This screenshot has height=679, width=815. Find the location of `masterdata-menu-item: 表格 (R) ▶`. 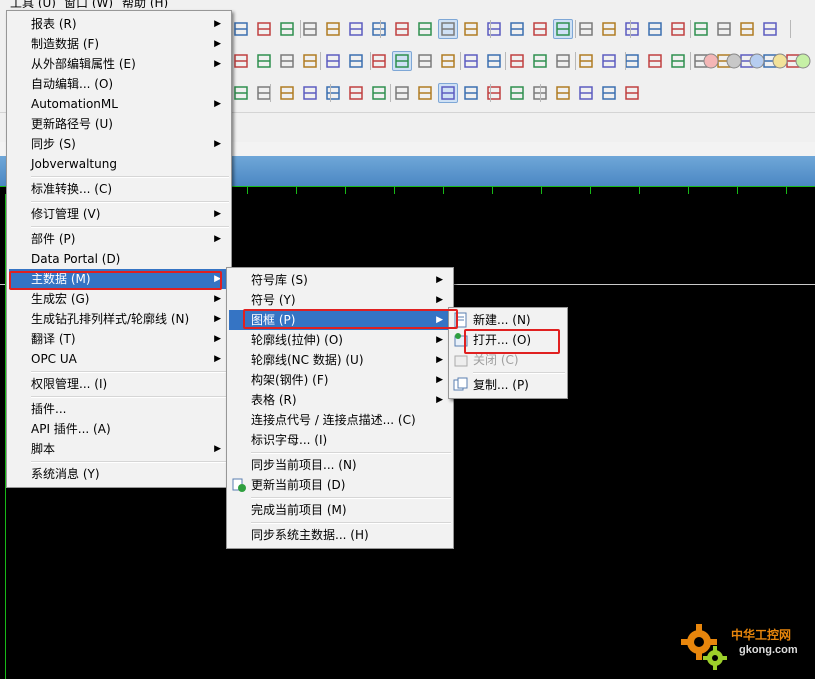

masterdata-menu-item: 表格 (R) ▶ is located at coordinates (340, 400).